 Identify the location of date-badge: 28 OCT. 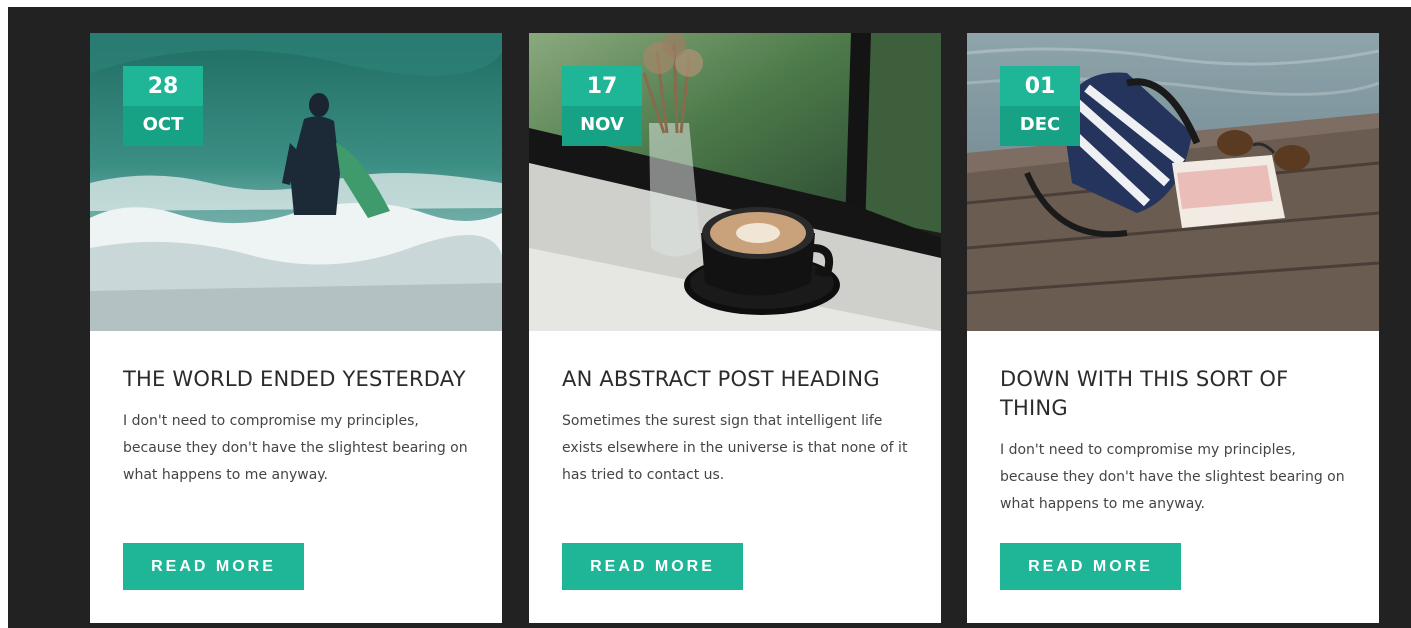
(163, 106).